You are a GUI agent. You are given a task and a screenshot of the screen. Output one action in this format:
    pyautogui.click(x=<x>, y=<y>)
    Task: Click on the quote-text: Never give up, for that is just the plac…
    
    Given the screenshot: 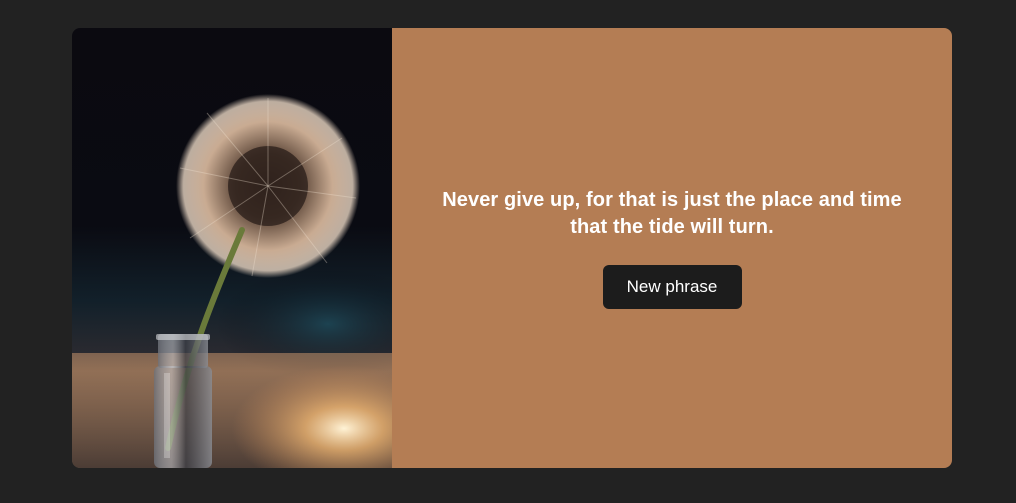 What is the action you would take?
    pyautogui.click(x=672, y=213)
    